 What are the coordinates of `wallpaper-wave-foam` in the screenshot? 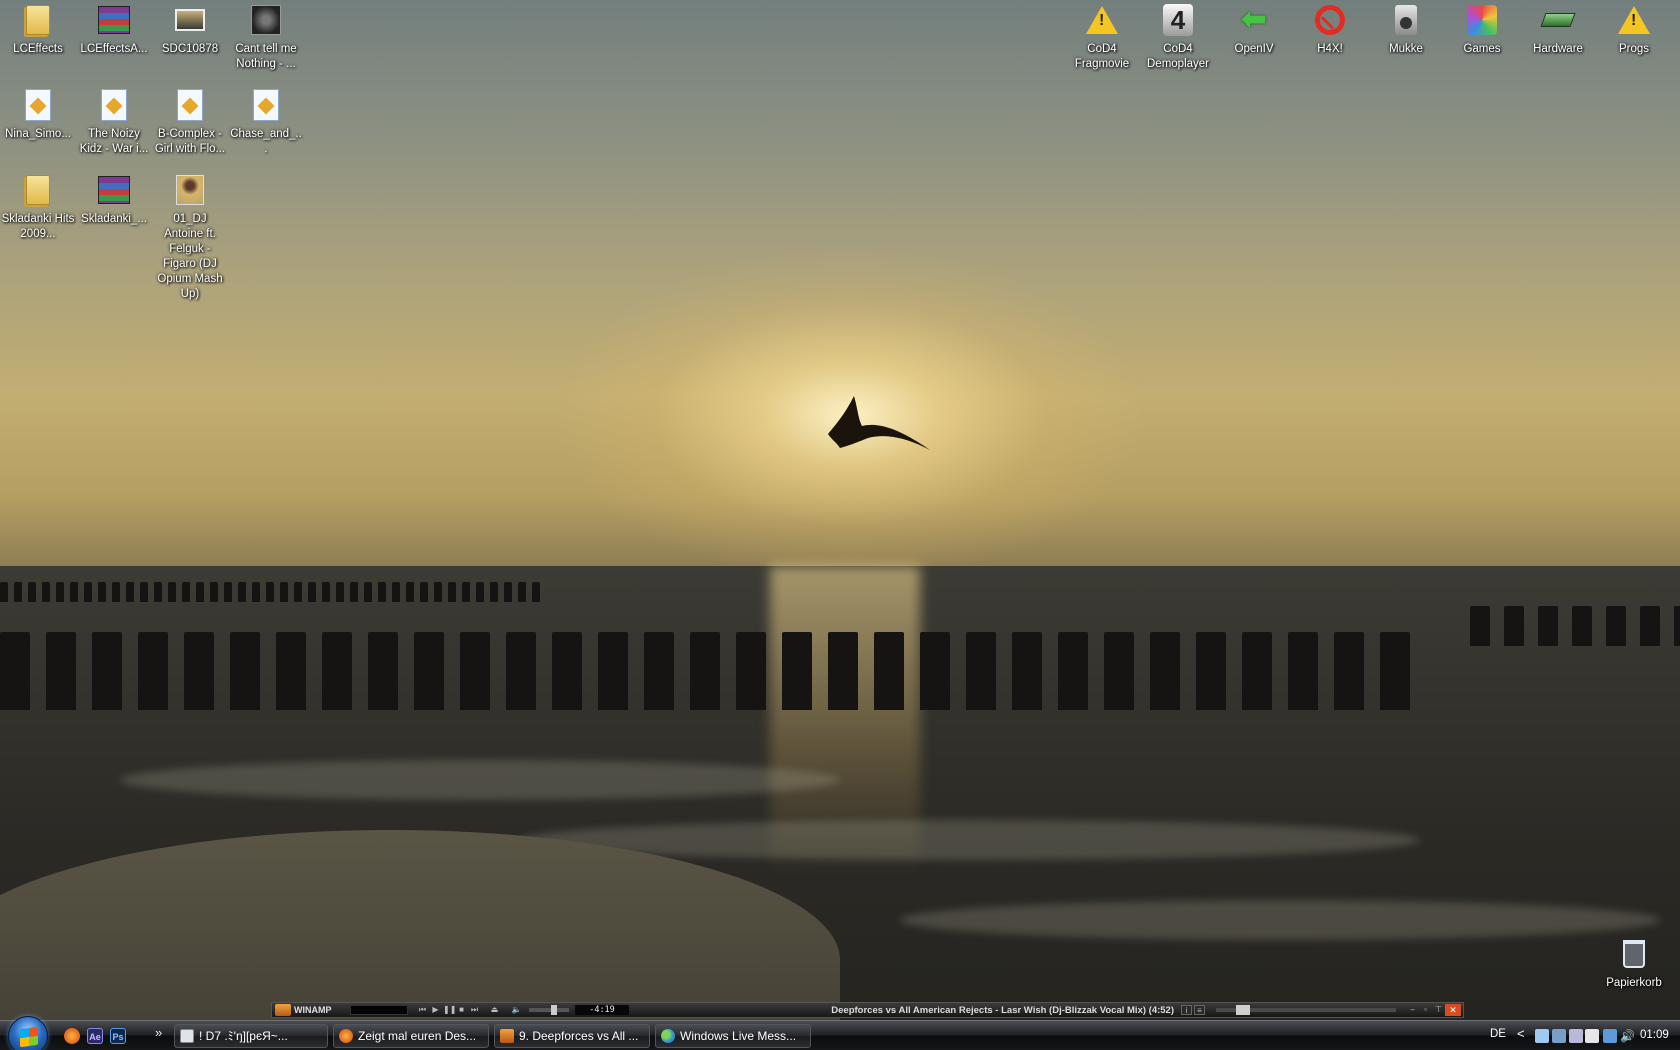 It's located at (1280, 920).